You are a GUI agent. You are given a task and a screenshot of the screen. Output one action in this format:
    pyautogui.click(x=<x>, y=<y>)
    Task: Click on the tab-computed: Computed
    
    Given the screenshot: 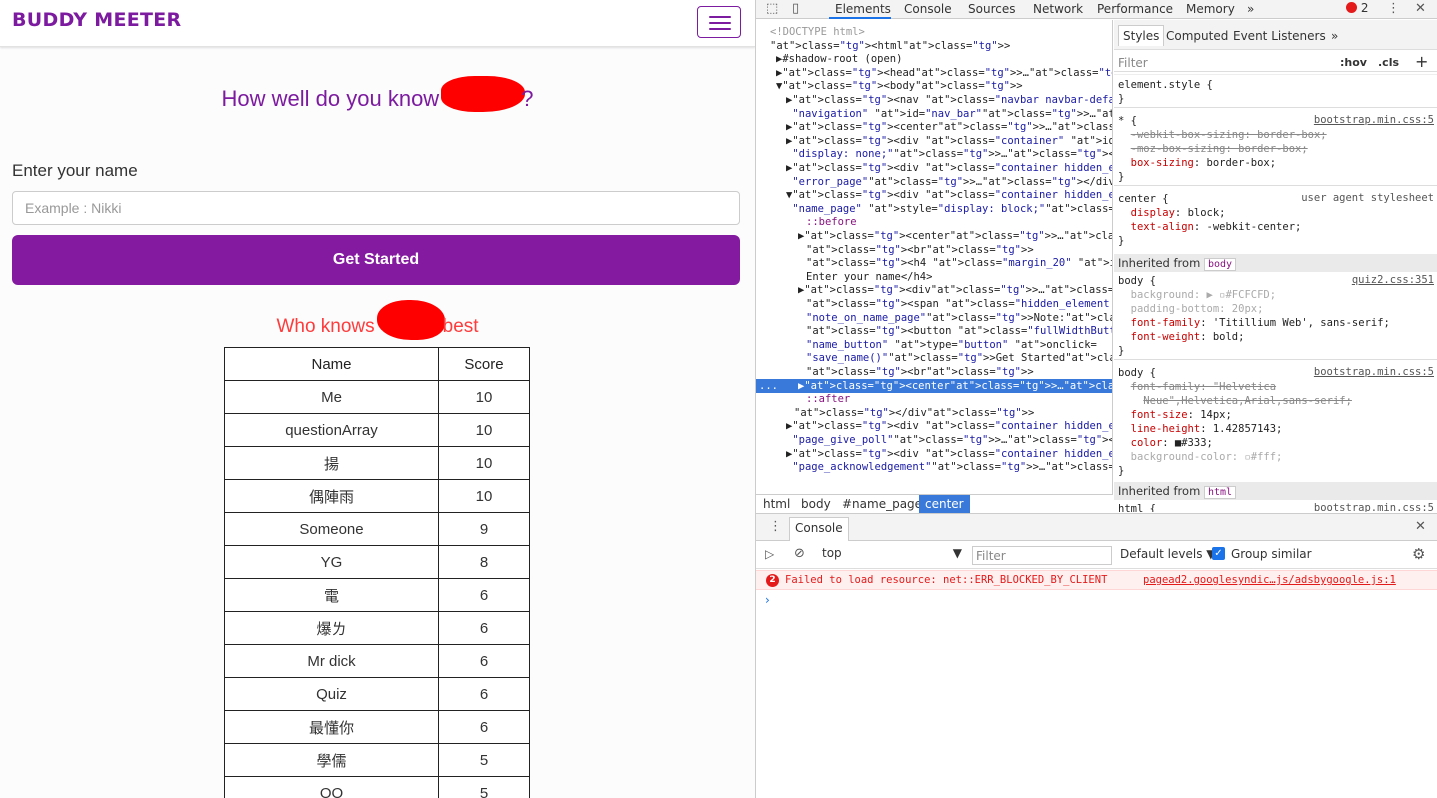 What is the action you would take?
    pyautogui.click(x=1197, y=36)
    